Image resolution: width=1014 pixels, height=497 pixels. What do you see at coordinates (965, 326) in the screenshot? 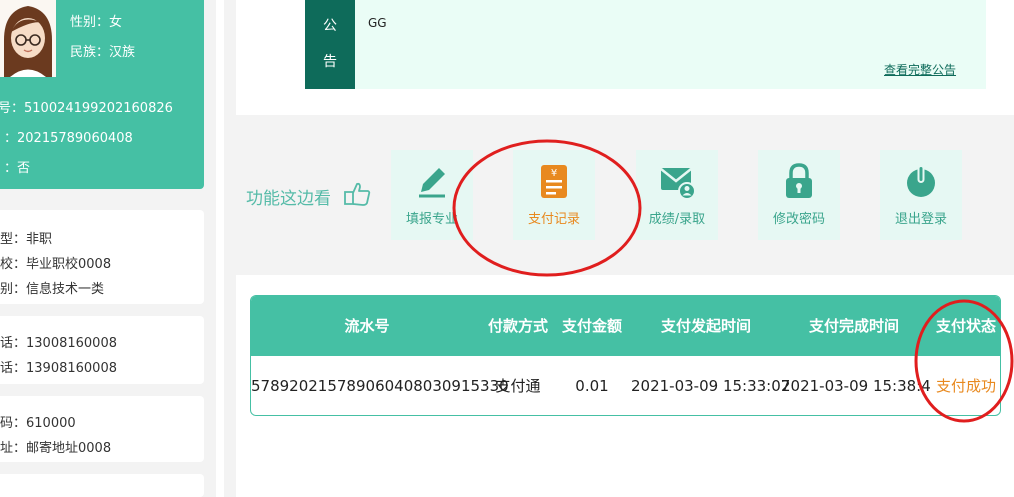
I see `header-status: 支付状态` at bounding box center [965, 326].